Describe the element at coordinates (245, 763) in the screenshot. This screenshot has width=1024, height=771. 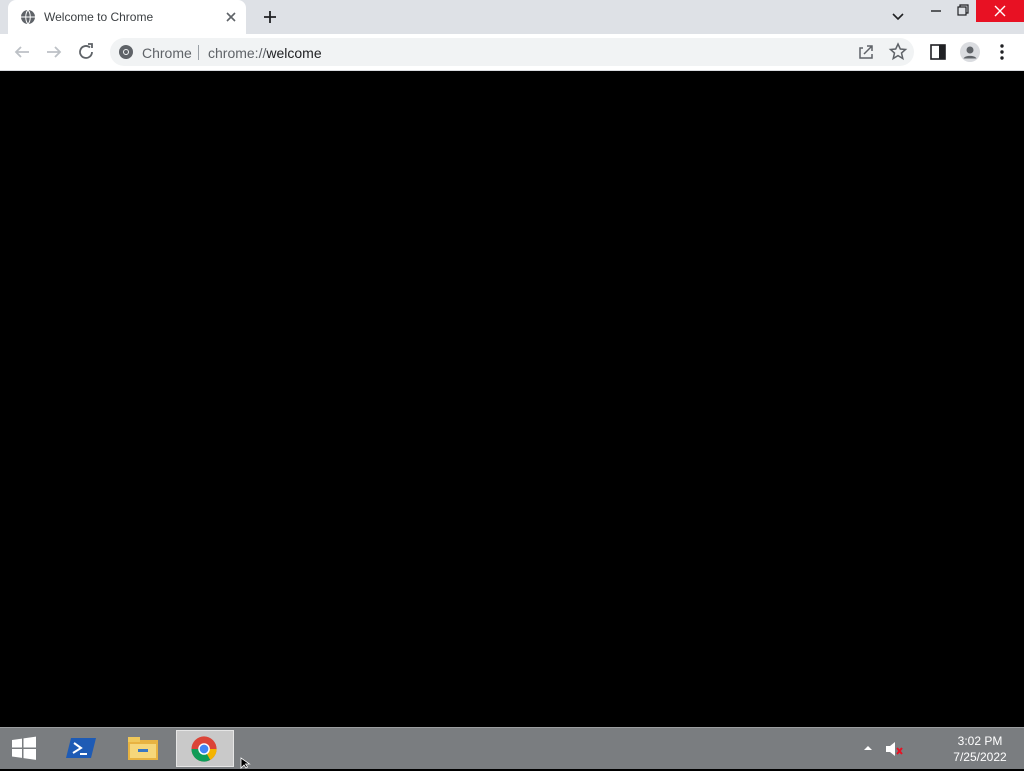
I see `mouse-cursor-icon` at that location.